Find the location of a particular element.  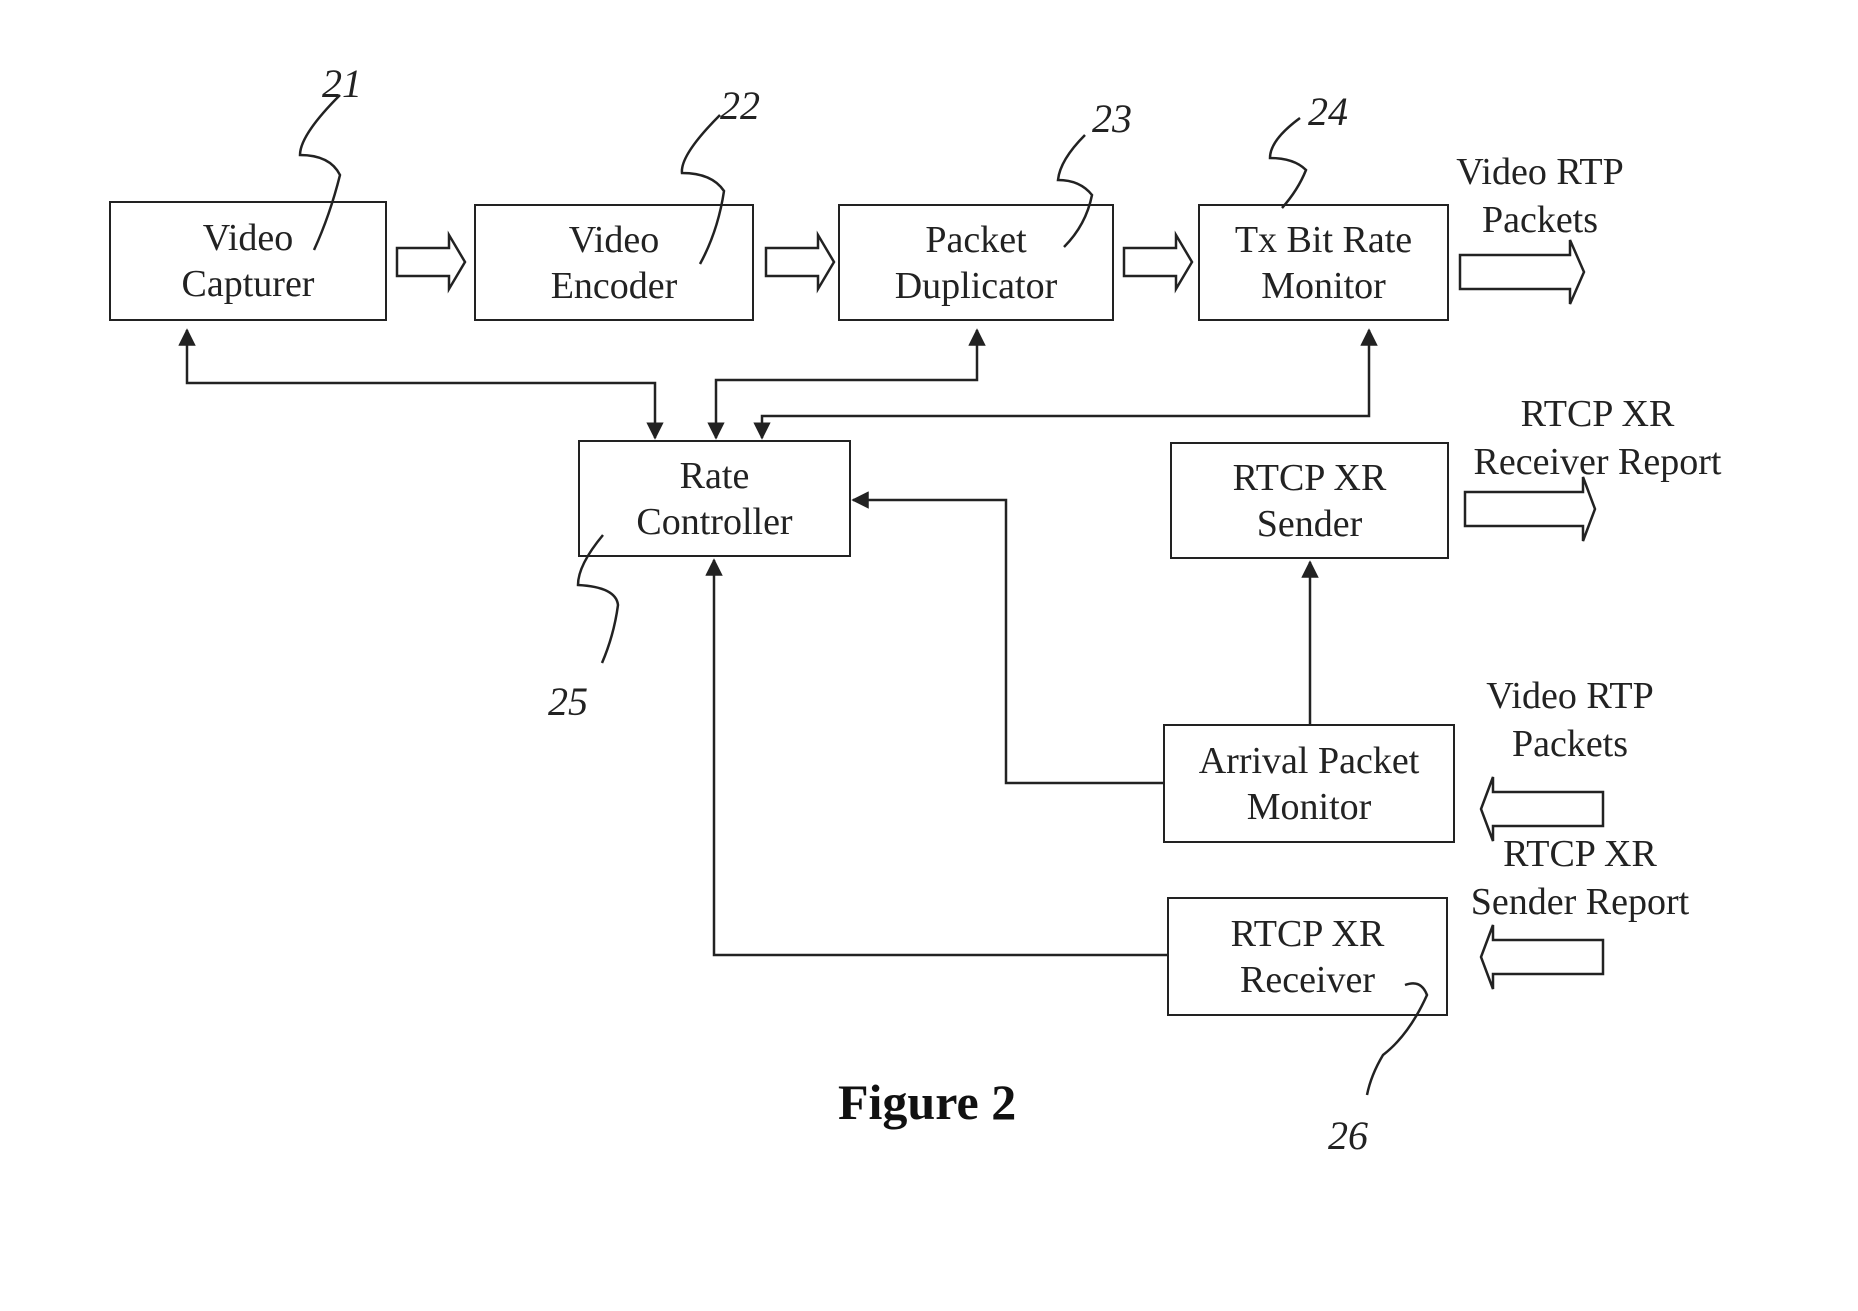

label-line: Sender Report is located at coordinates (1580, 902).